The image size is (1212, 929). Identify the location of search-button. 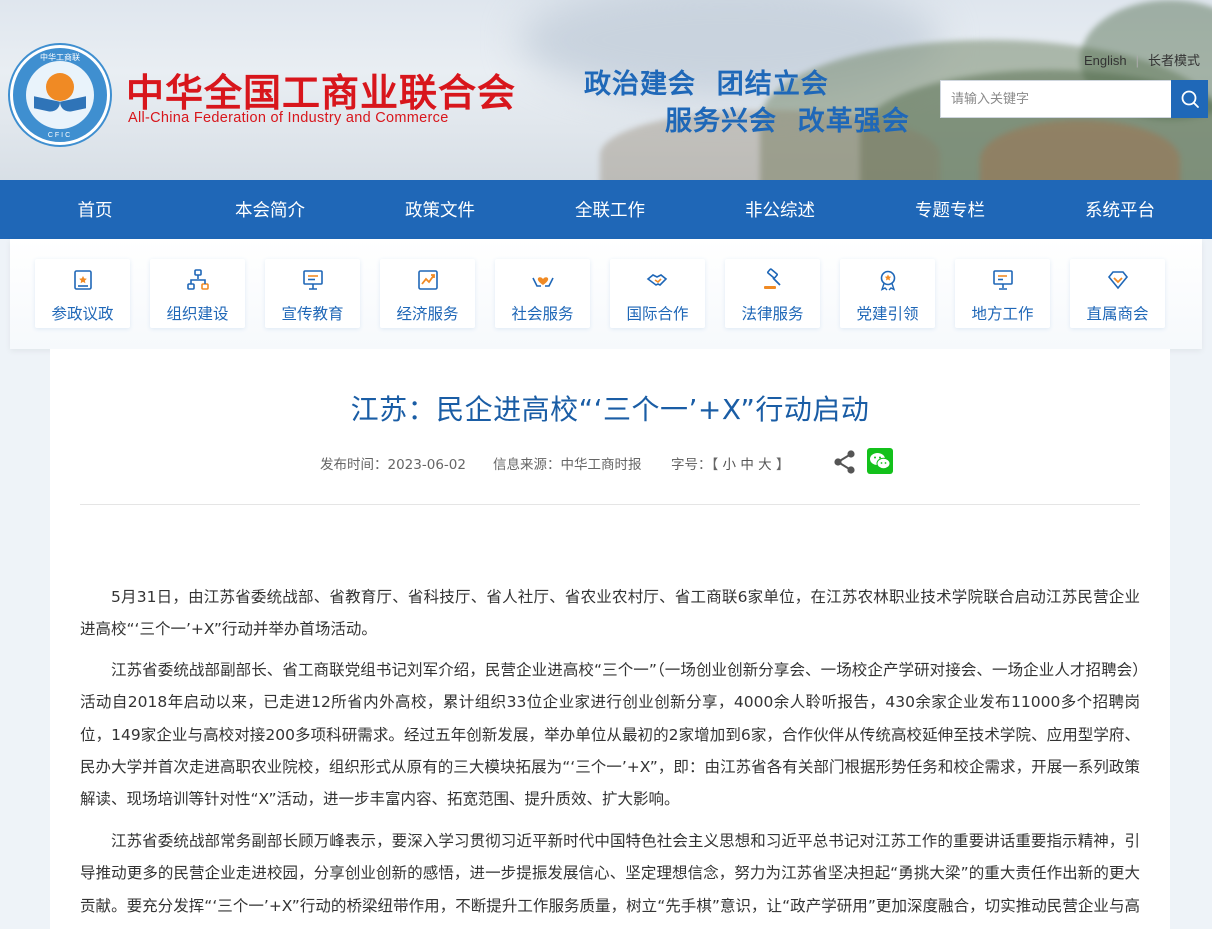
(1189, 99).